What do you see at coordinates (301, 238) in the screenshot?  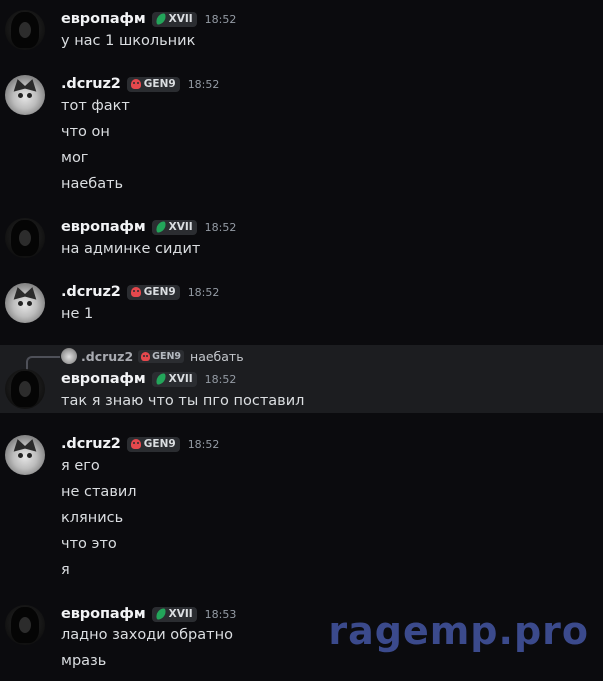 I see `message-group: европафм XVII 18:52 на админке сидит` at bounding box center [301, 238].